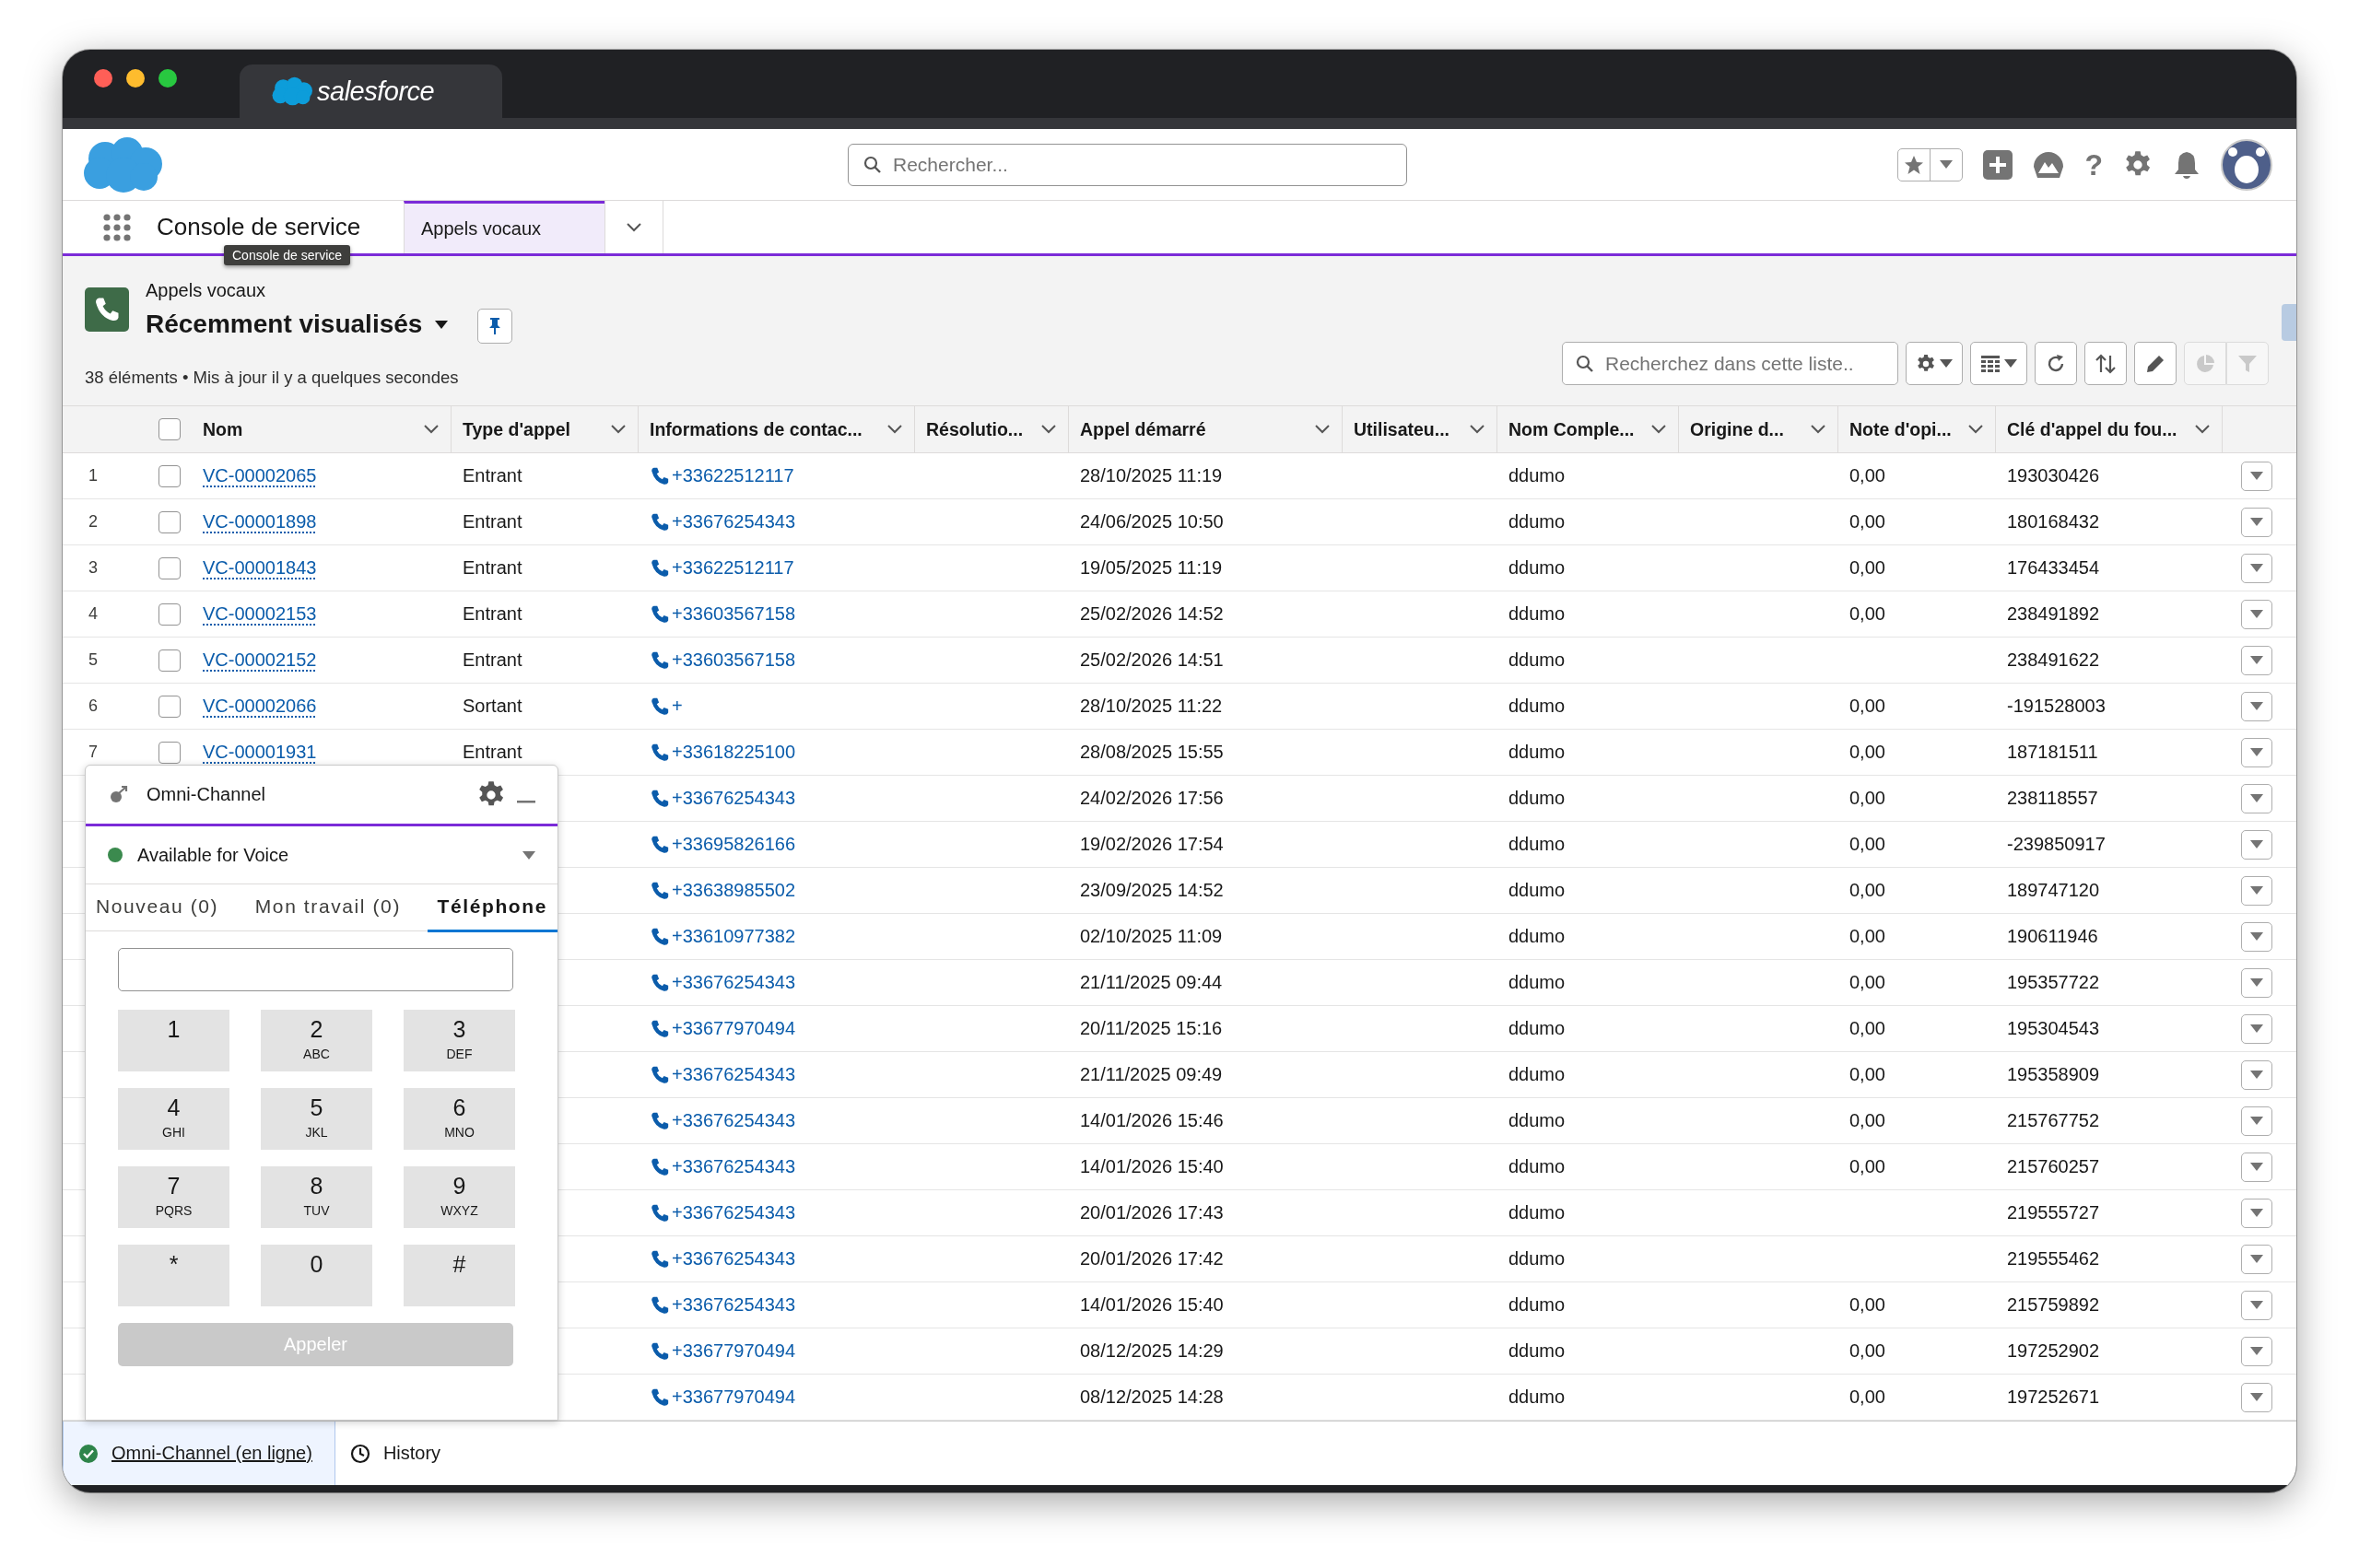  Describe the element at coordinates (316, 1197) in the screenshot. I see `dial-key: 8 TUV` at that location.